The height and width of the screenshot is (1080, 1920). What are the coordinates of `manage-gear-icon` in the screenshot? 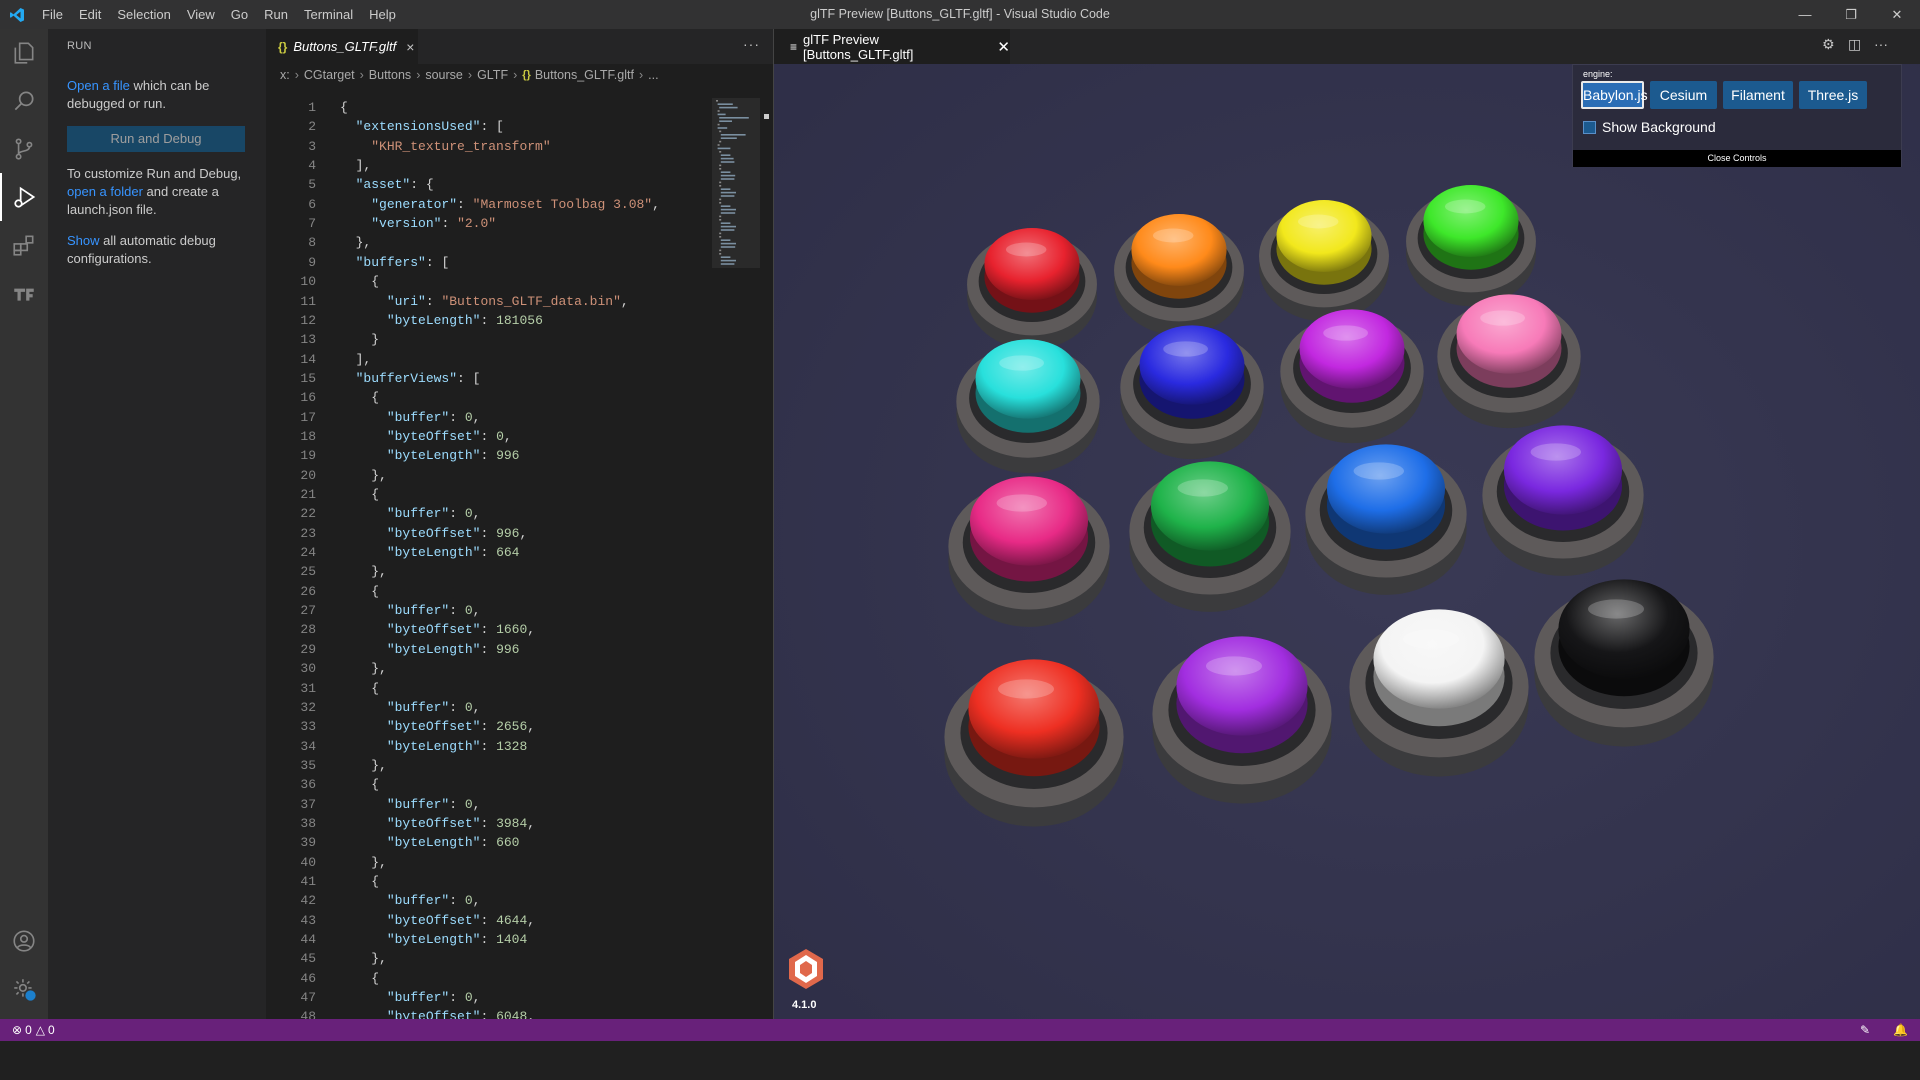 It's located at (24, 989).